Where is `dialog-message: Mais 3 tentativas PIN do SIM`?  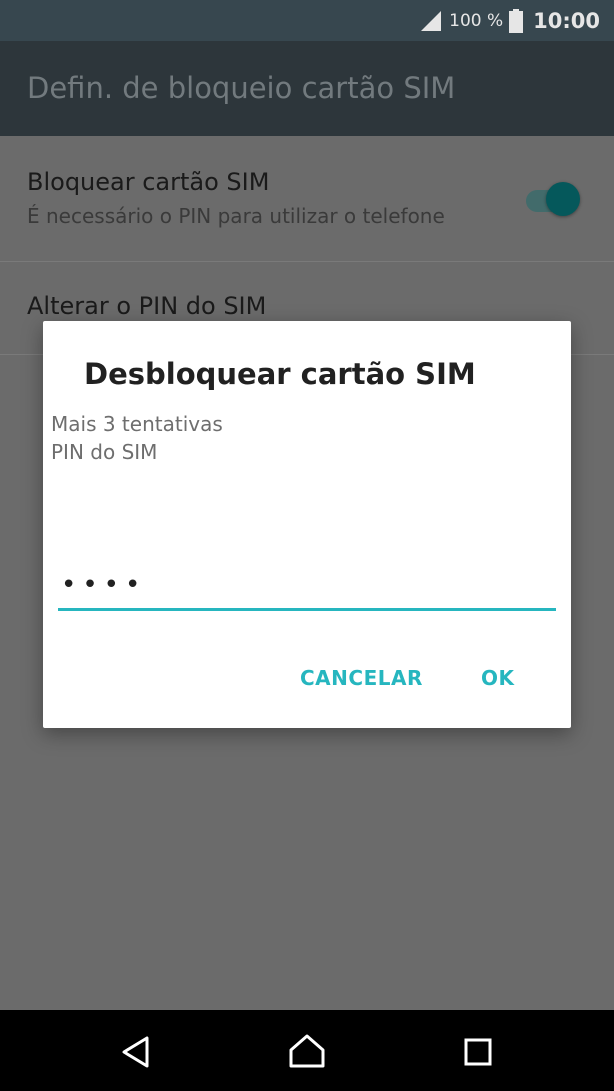
dialog-message: Mais 3 tentativas PIN do SIM is located at coordinates (137, 438).